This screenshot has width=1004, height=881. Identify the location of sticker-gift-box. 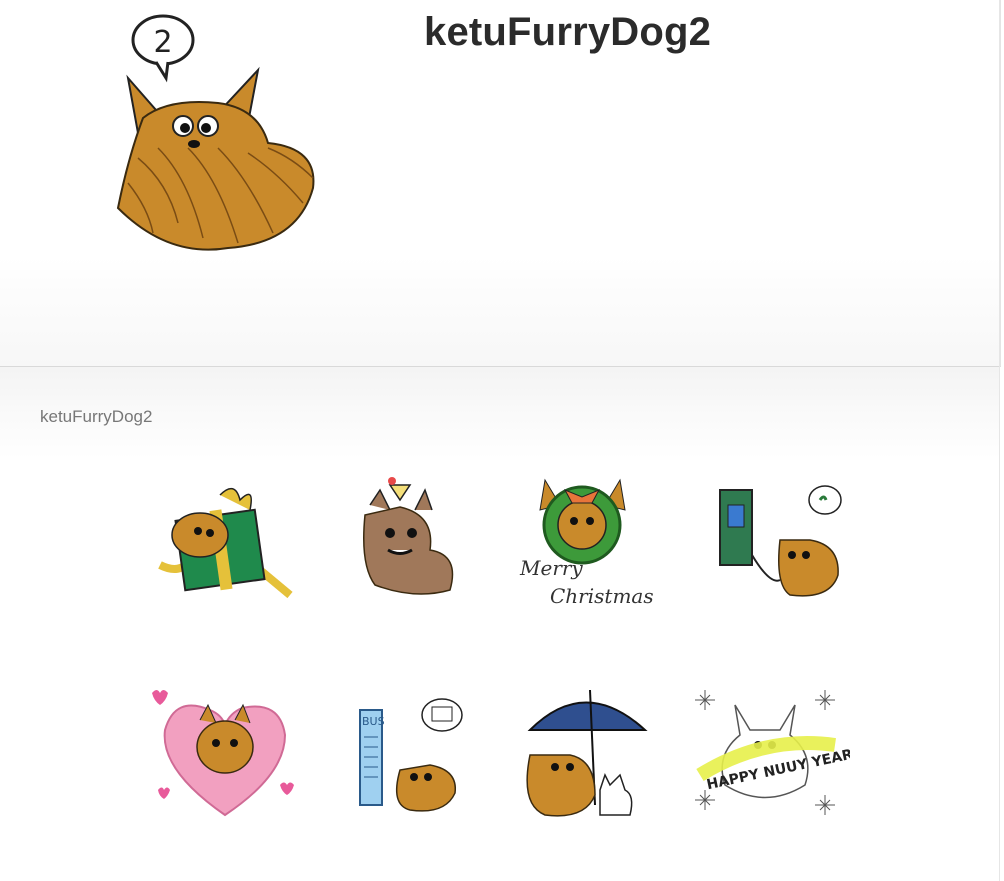
(225, 535).